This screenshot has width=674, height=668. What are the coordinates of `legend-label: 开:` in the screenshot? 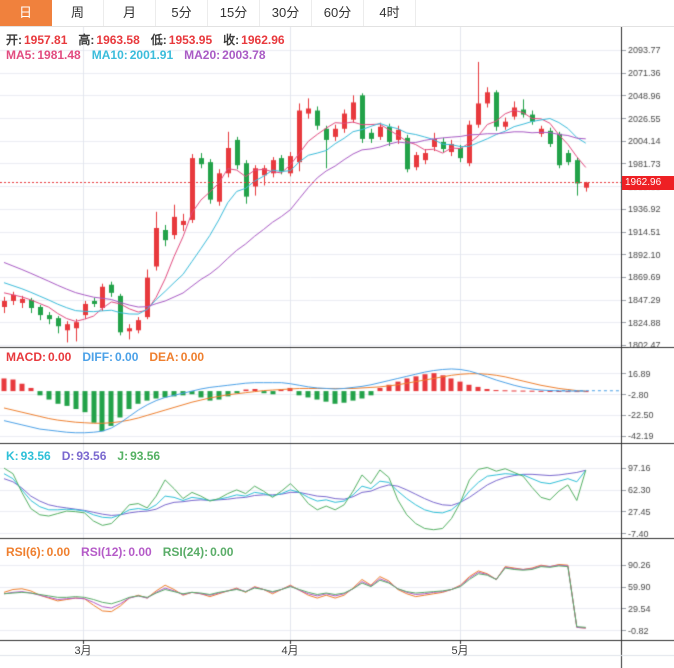 It's located at (14, 40).